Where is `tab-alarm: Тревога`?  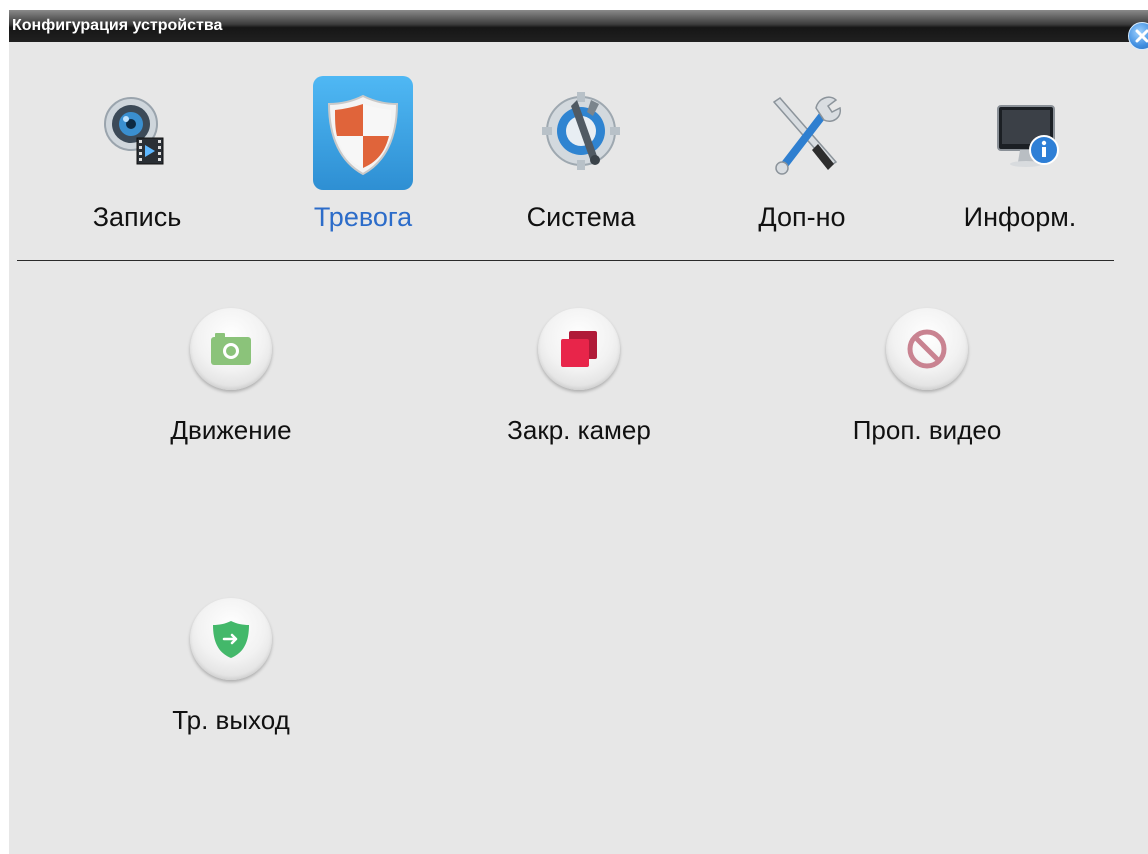
tab-alarm: Тревога is located at coordinates (363, 166).